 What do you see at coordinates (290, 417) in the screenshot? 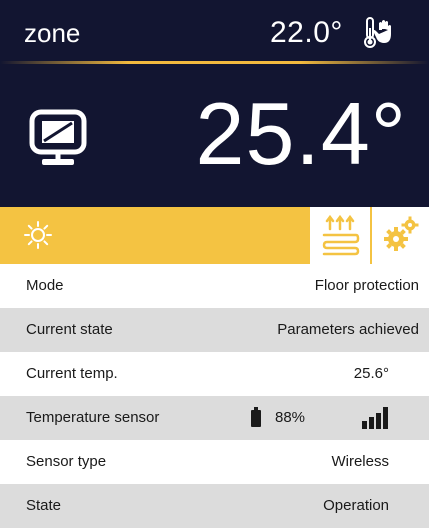
I see `battery-level: 88%` at bounding box center [290, 417].